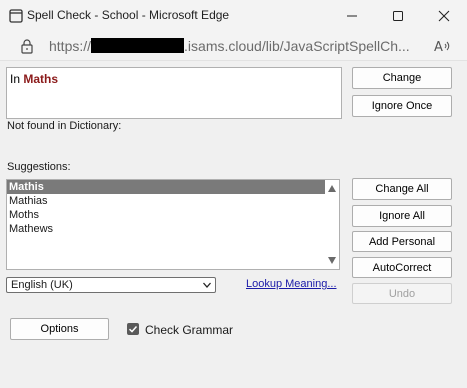  Describe the element at coordinates (16, 16) in the screenshot. I see `spell-check-app-icon` at that location.